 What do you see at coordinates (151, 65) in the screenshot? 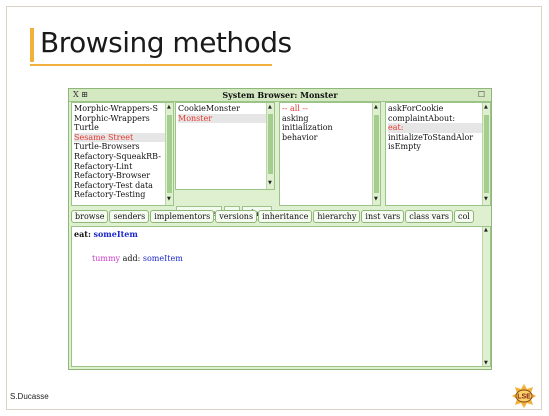
I see `title-underline` at bounding box center [151, 65].